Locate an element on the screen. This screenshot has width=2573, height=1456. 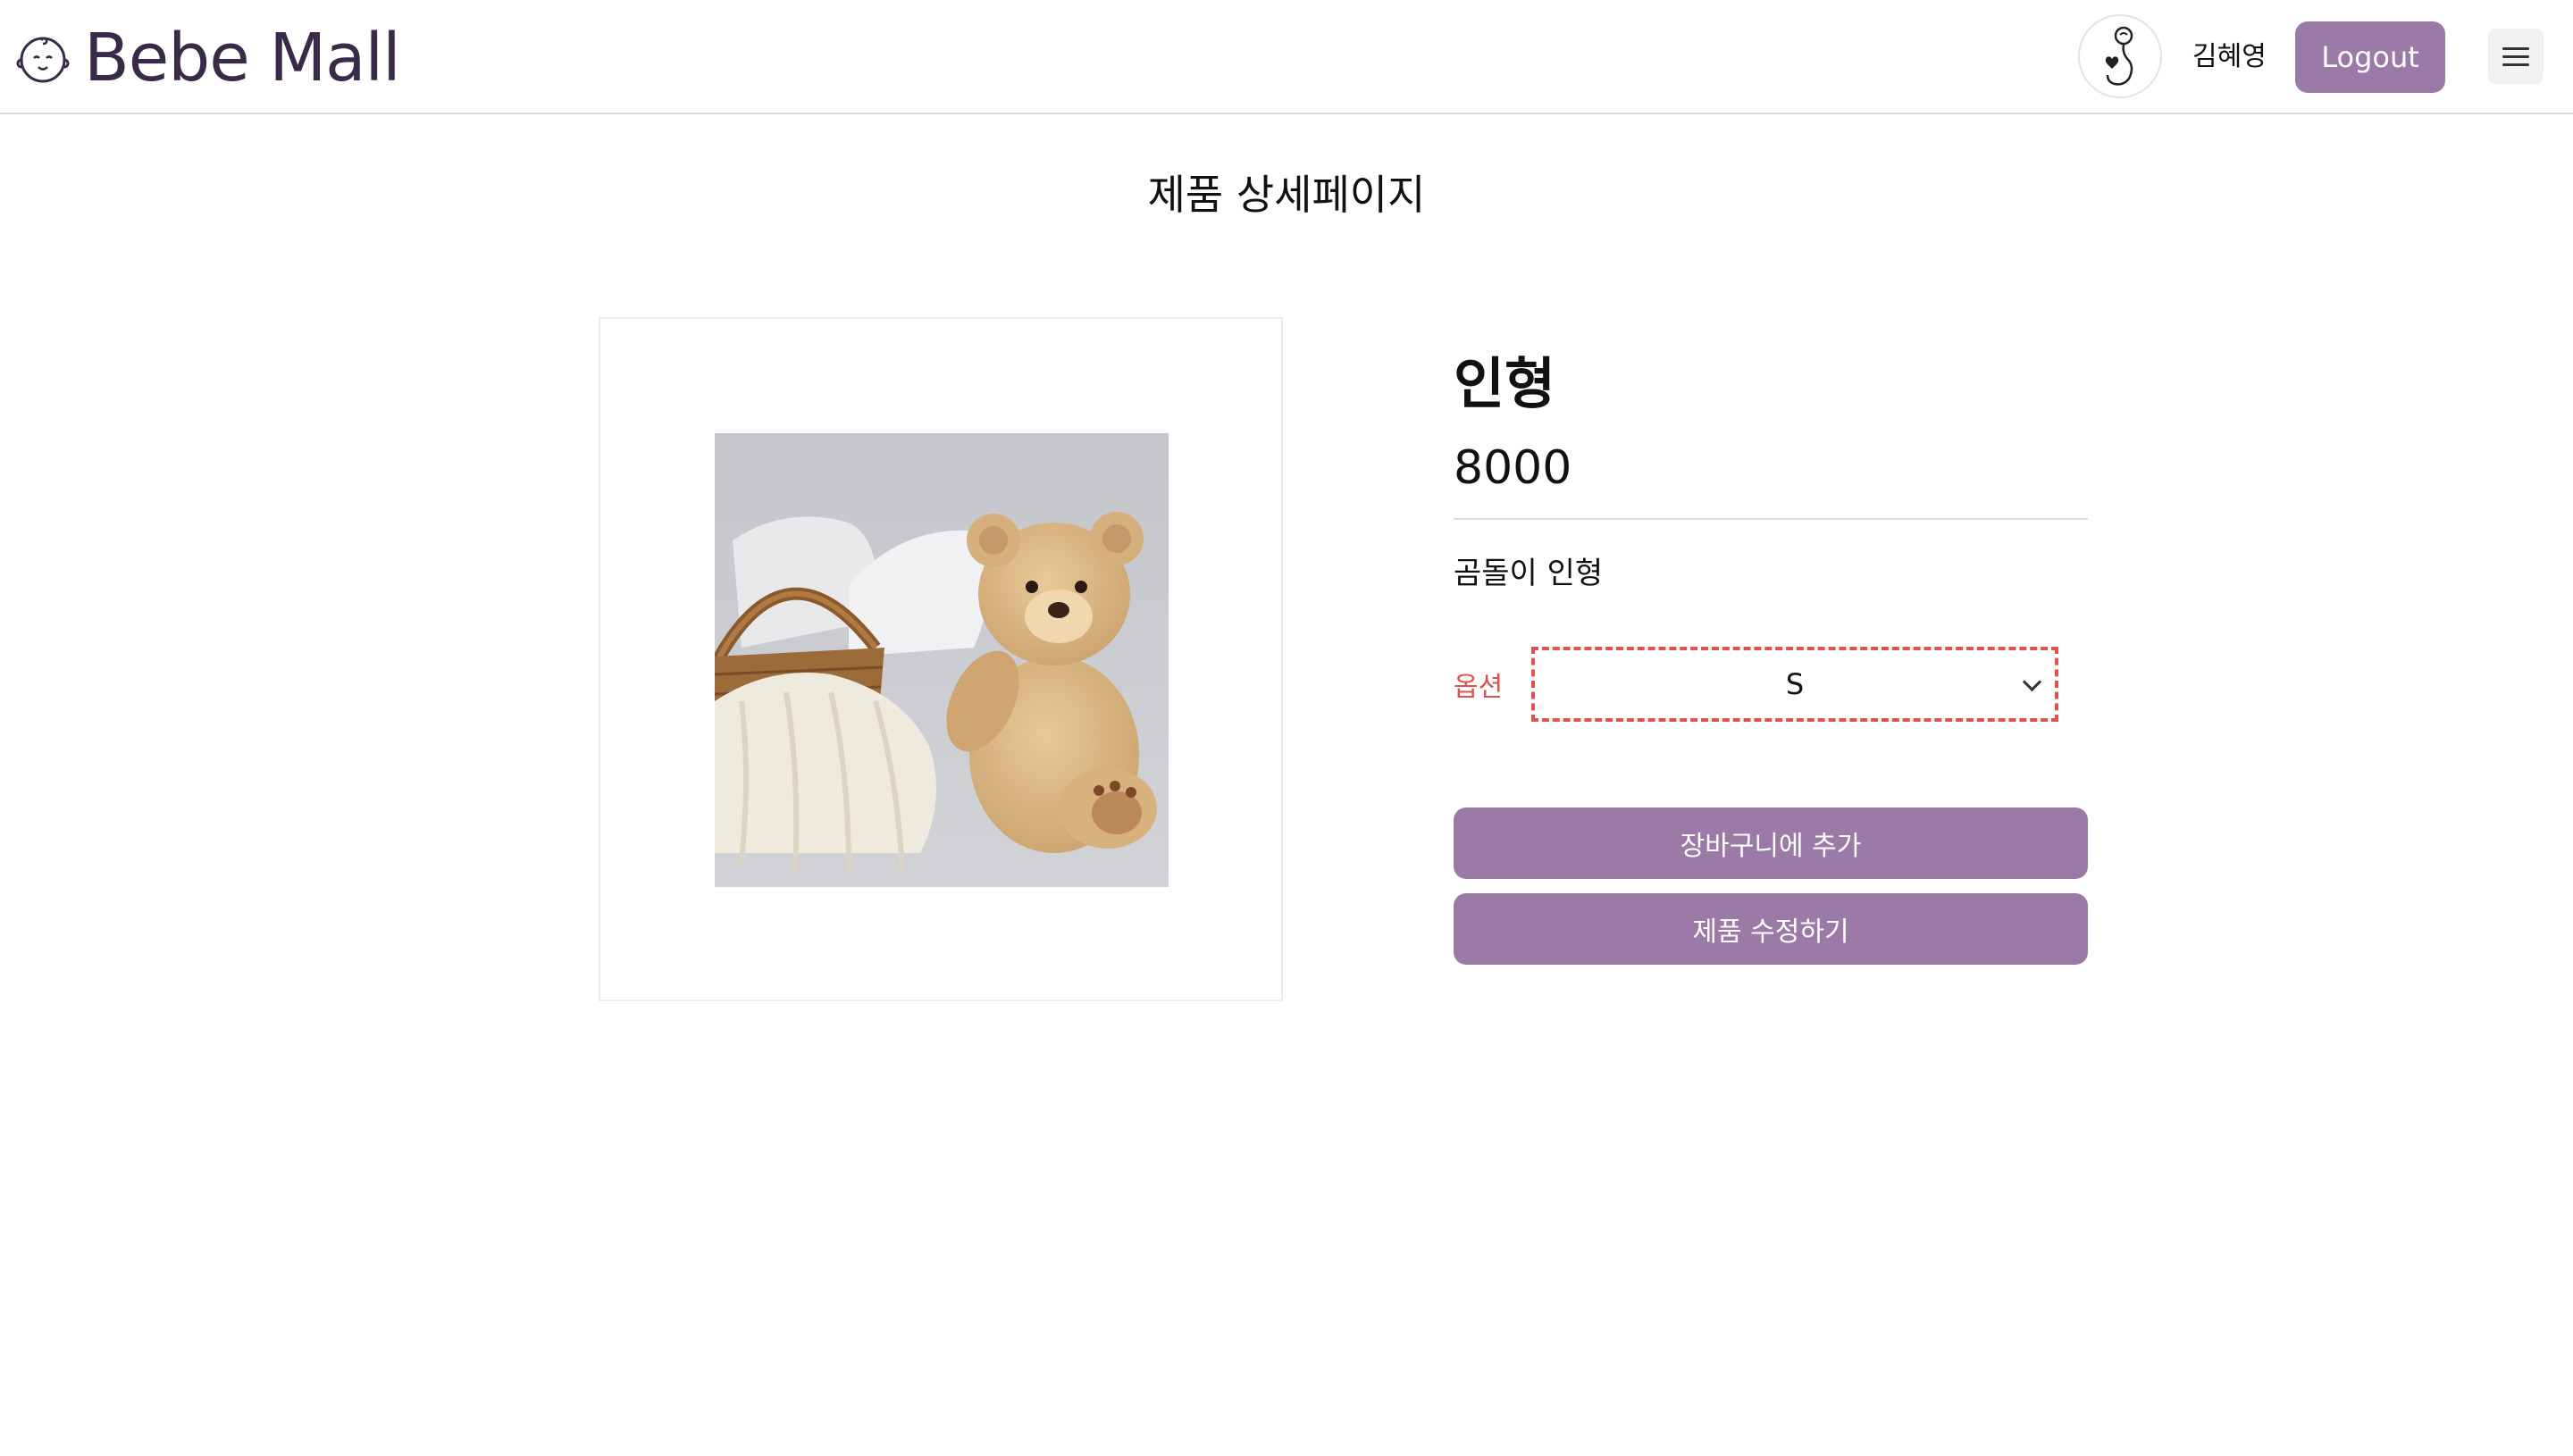
option-row: 옵션 S is located at coordinates (1771, 684).